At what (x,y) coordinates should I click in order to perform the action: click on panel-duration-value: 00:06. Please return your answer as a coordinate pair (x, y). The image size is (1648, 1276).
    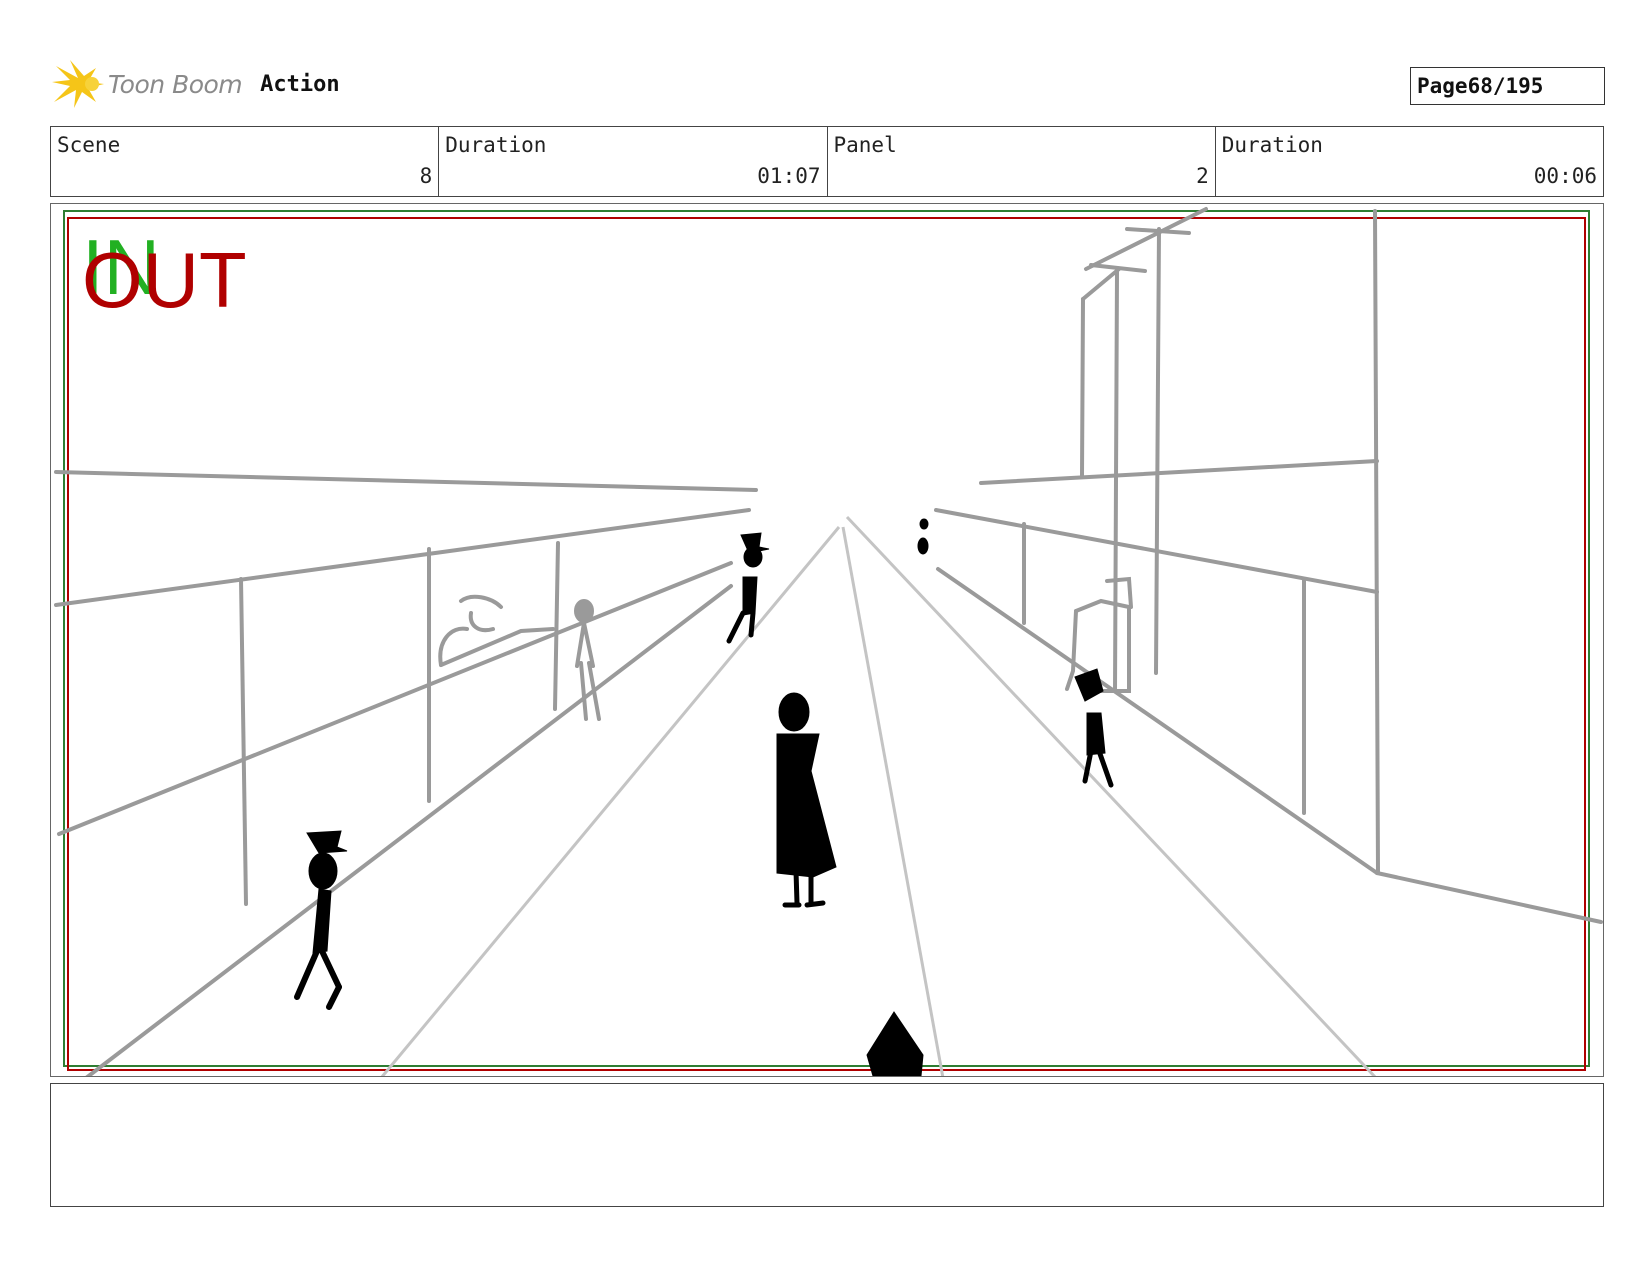
    Looking at the image, I should click on (1565, 176).